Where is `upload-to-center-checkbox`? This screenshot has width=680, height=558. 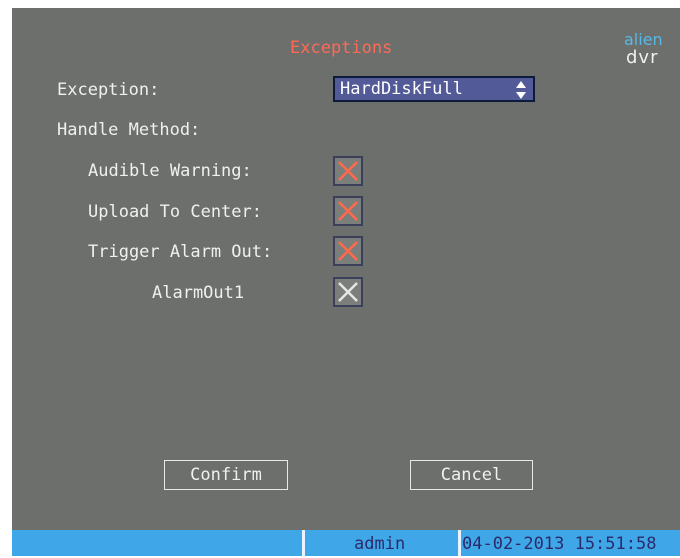
upload-to-center-checkbox is located at coordinates (348, 211).